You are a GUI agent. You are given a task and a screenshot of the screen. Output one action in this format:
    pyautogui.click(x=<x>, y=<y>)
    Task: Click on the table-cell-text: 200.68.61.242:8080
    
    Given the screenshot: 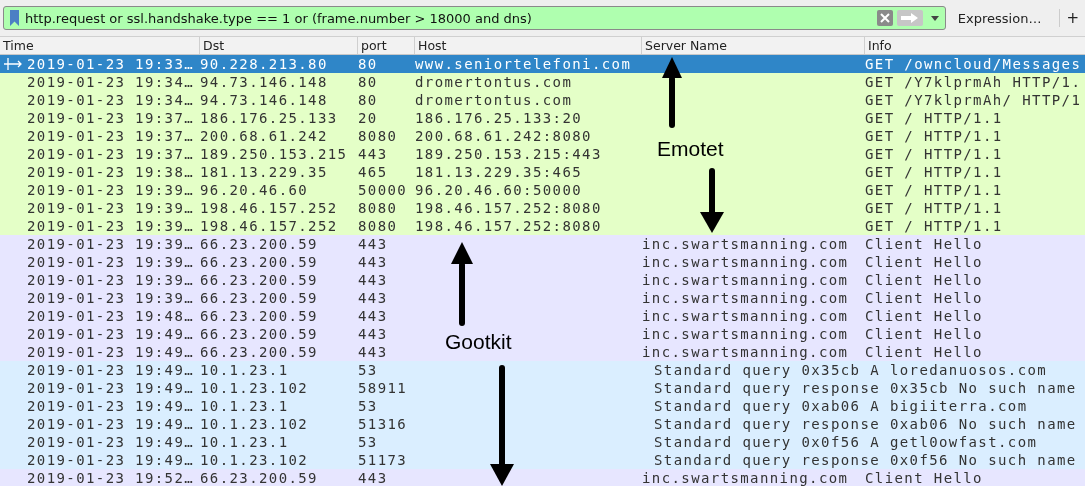 What is the action you would take?
    pyautogui.click(x=504, y=136)
    